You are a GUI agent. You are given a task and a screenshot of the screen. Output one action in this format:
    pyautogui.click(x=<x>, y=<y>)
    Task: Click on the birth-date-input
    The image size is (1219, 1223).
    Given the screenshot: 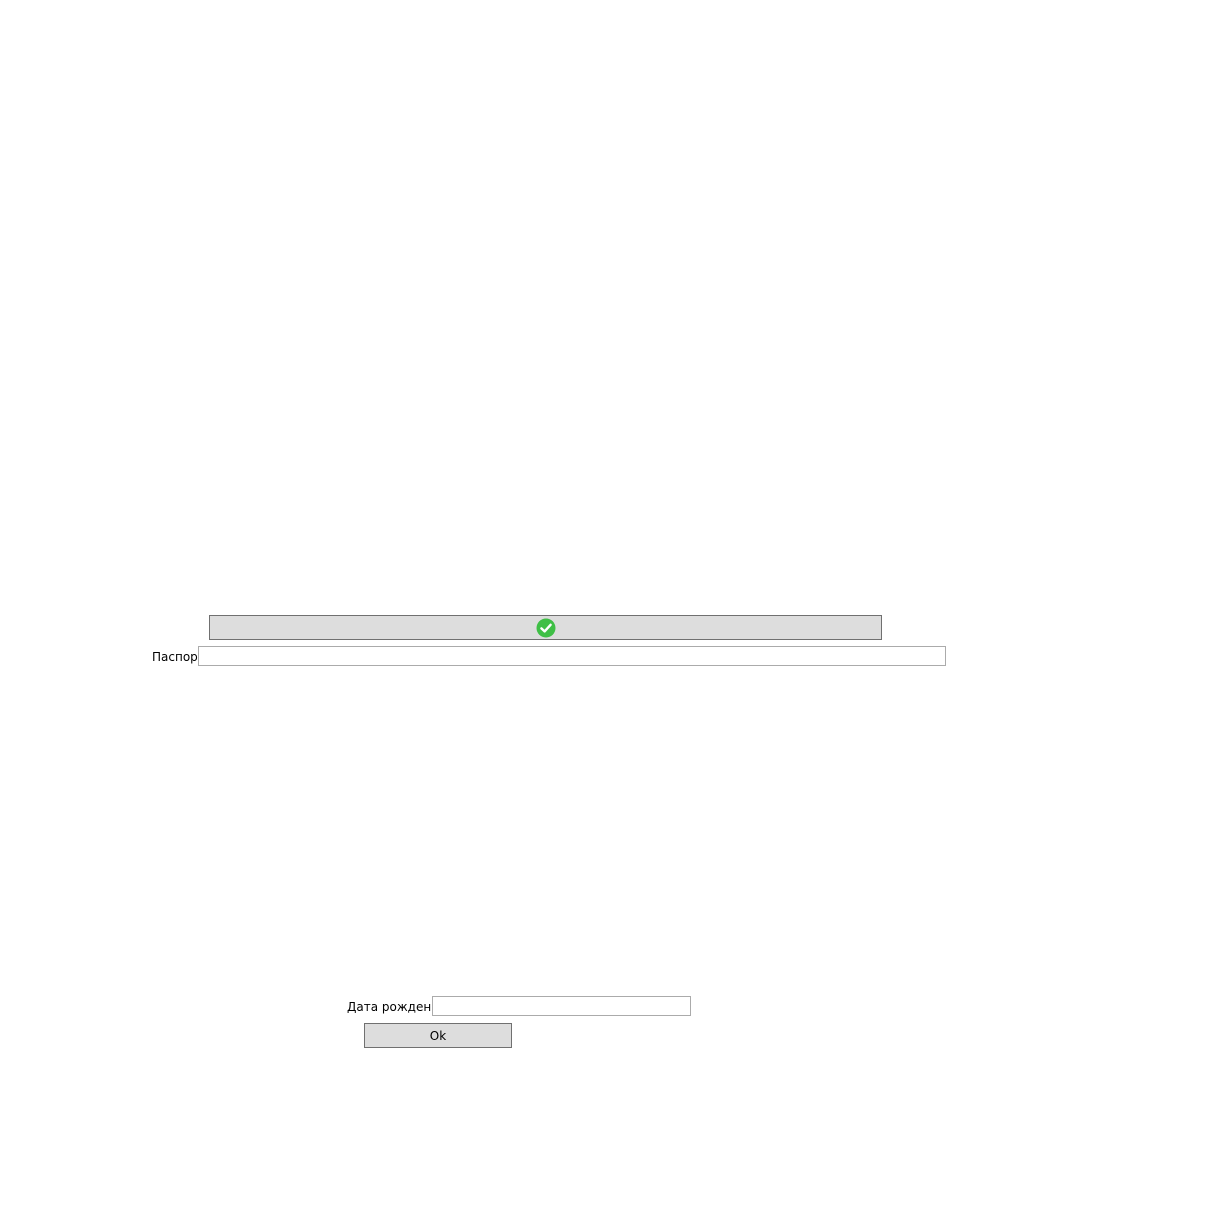 What is the action you would take?
    pyautogui.click(x=561, y=1006)
    